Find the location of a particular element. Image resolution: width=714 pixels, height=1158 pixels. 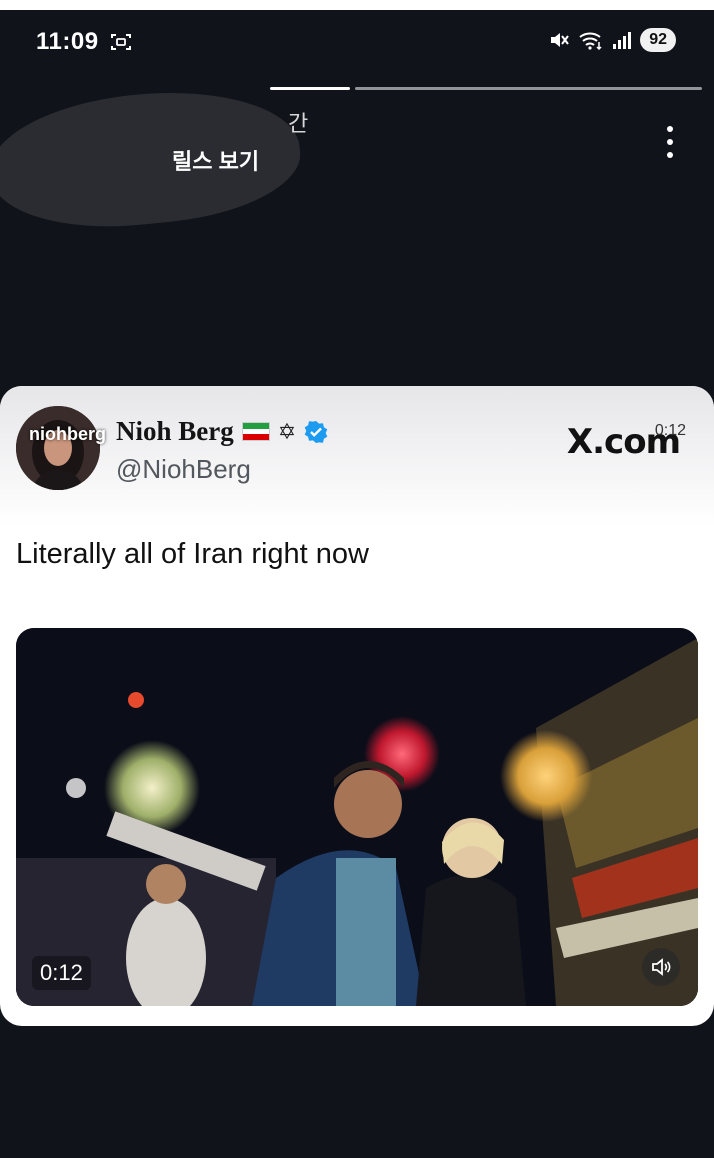

more-options-button is located at coordinates (670, 142).